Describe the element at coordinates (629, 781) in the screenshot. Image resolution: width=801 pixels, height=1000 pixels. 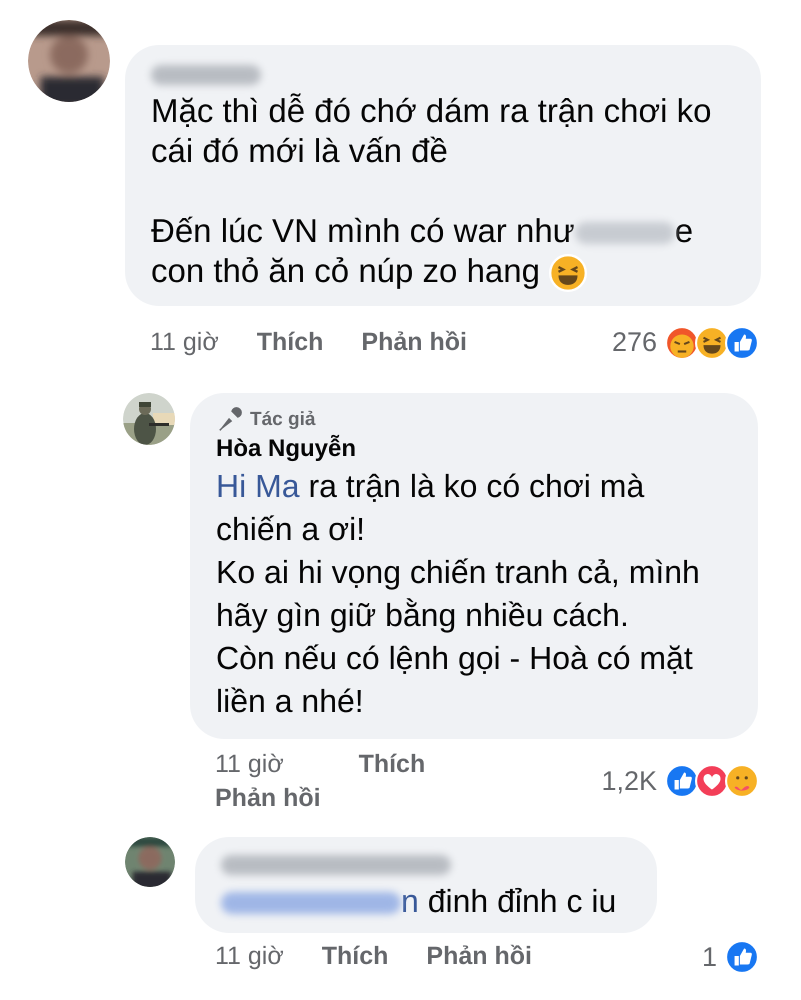
I see `reaction-count: 1,2K` at that location.